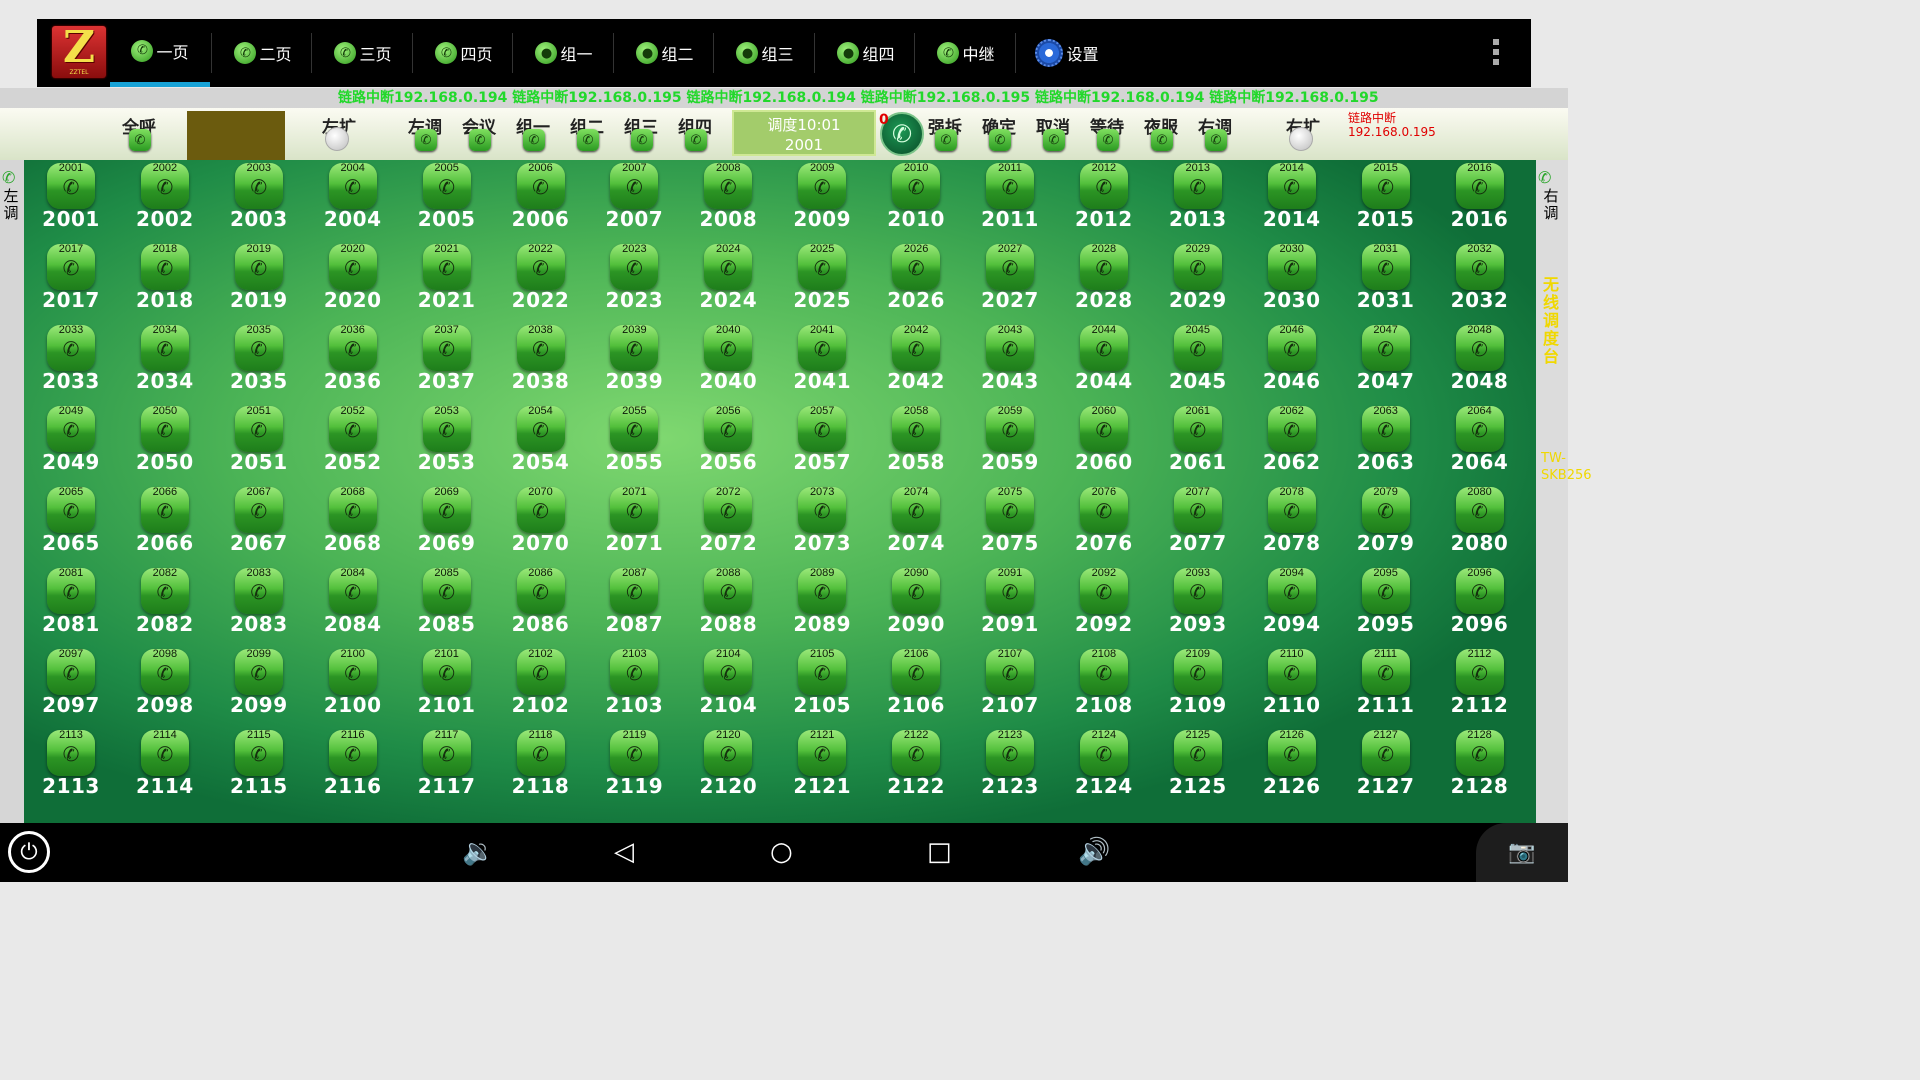 This screenshot has height=1080, width=1920. Describe the element at coordinates (822, 200) in the screenshot. I see `extension-button: ✆ 2009 2009` at that location.